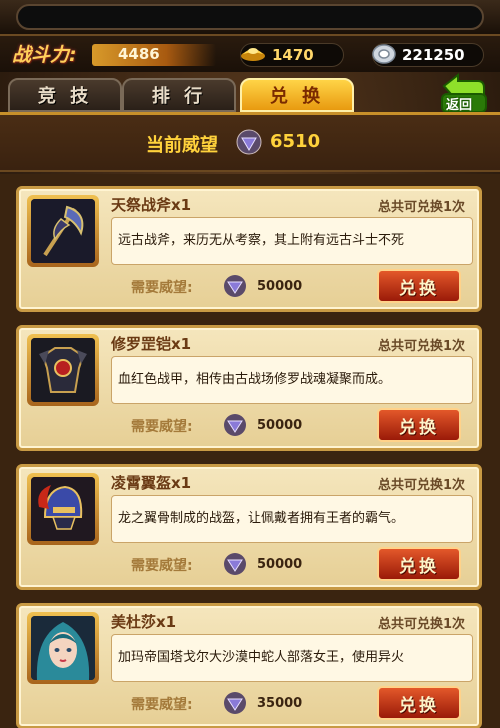 This screenshot has height=728, width=500. What do you see at coordinates (280, 703) in the screenshot?
I see `item-cost: 35000` at bounding box center [280, 703].